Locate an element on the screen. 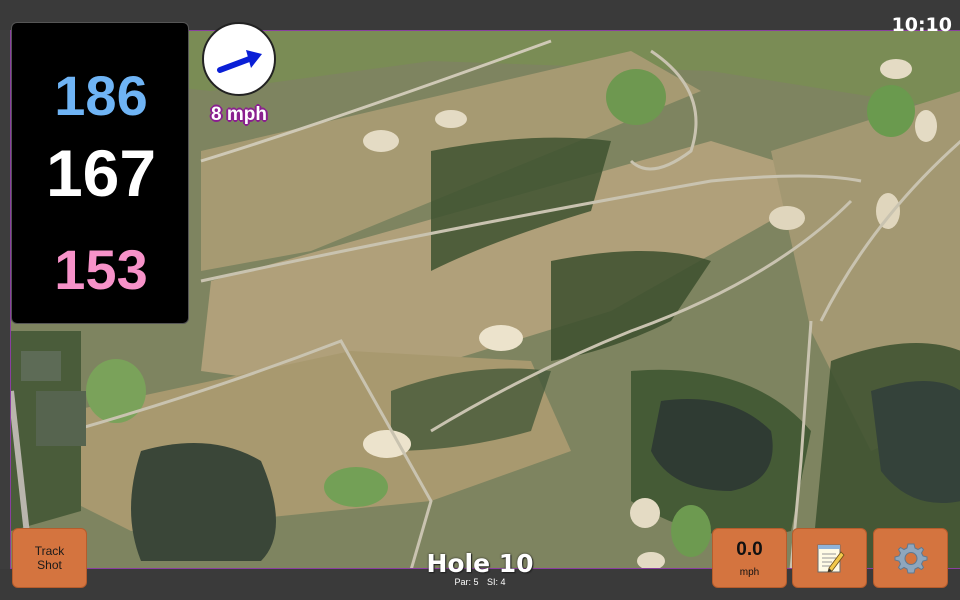  track-shot-label-line2: Shot is located at coordinates (49, 565).